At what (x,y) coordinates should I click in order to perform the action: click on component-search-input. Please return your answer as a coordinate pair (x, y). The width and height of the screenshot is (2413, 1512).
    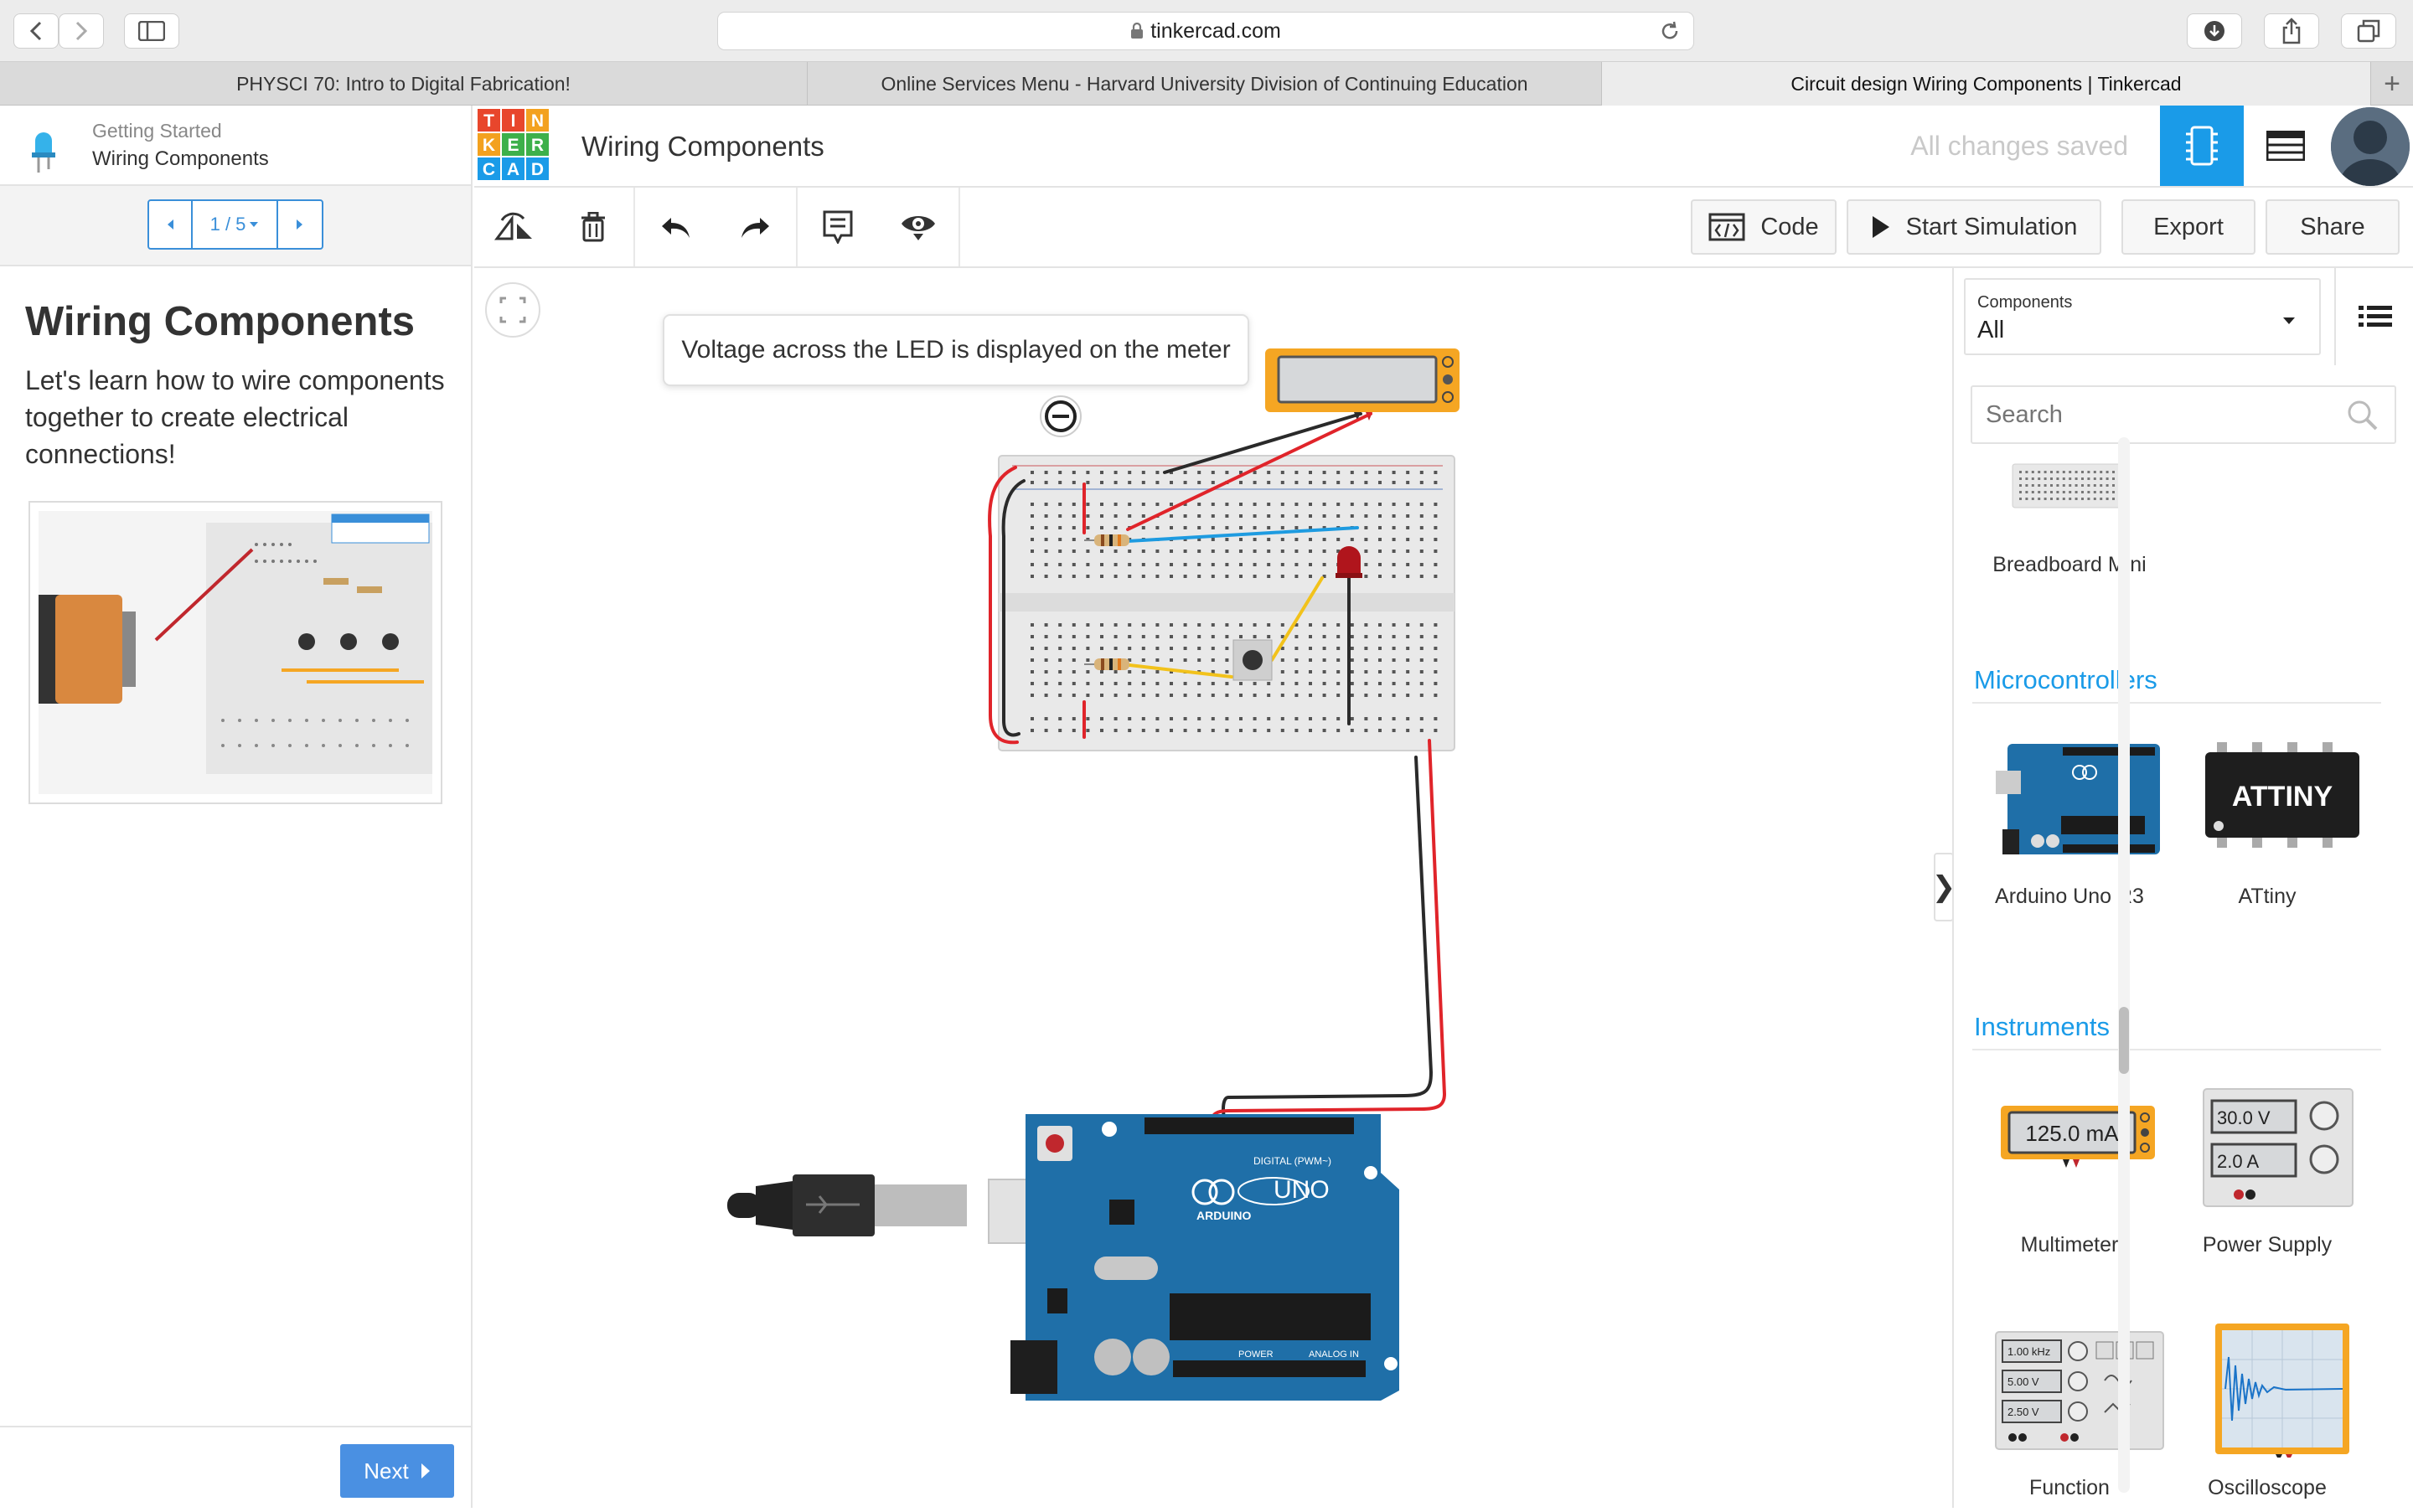
    Looking at the image, I should click on (2183, 414).